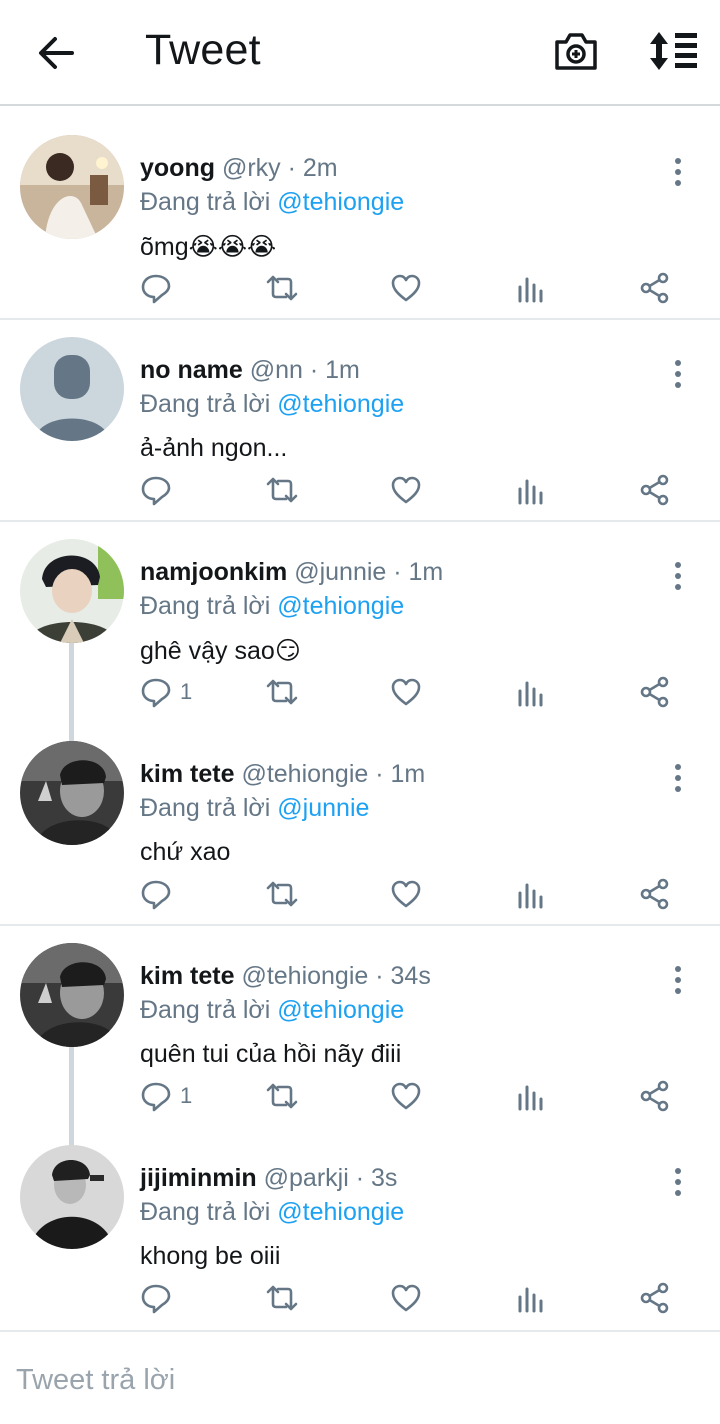 This screenshot has height=1424, width=720. What do you see at coordinates (55, 53) in the screenshot?
I see `back-button` at bounding box center [55, 53].